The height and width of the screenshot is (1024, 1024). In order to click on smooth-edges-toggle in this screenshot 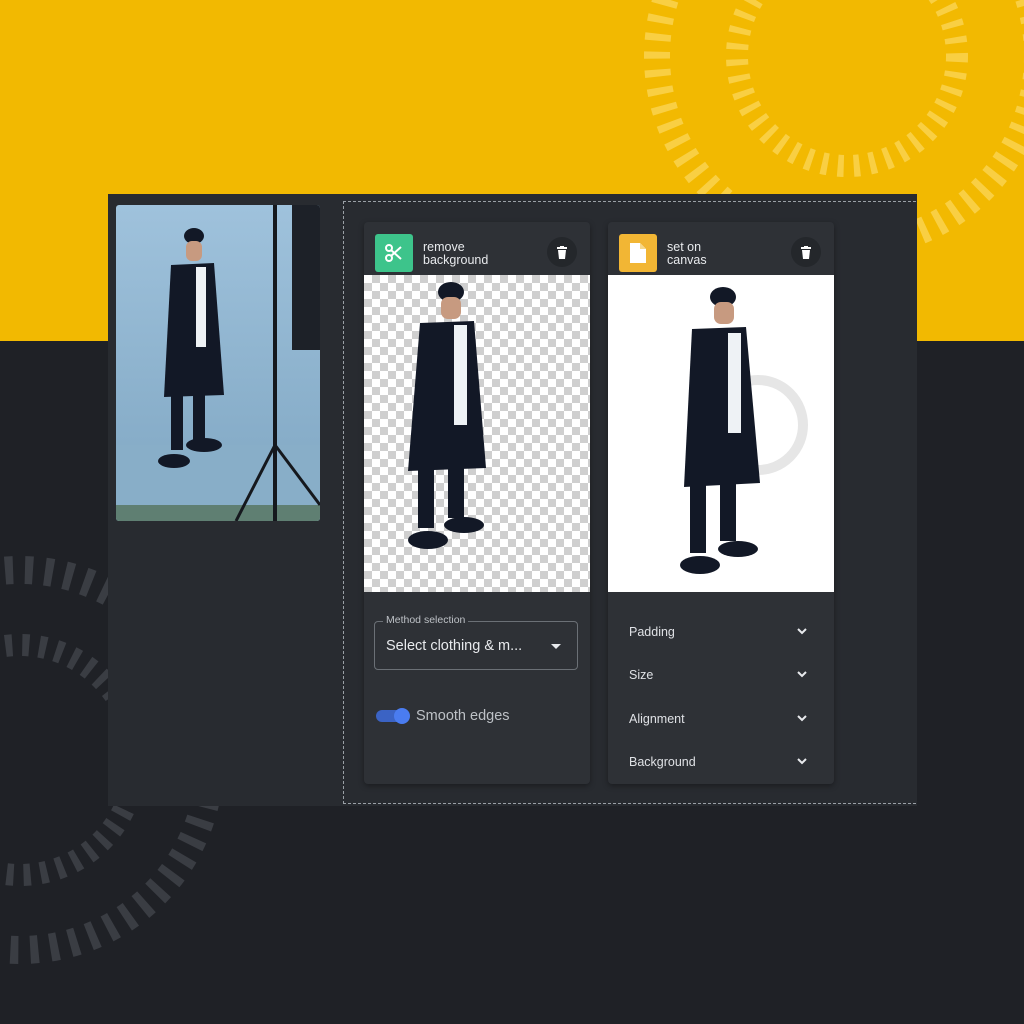, I will do `click(393, 716)`.